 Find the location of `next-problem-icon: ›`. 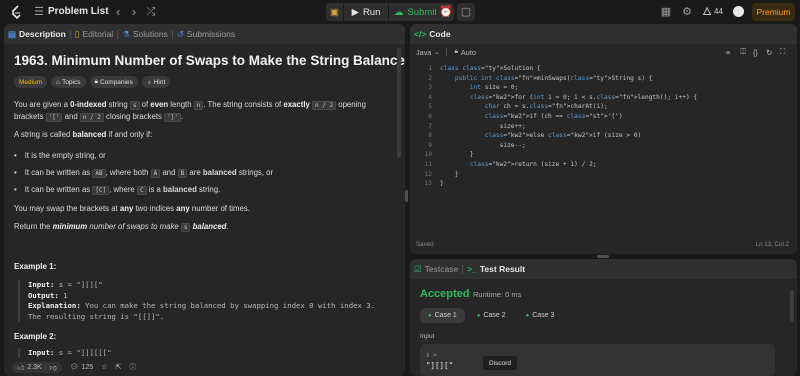

next-problem-icon: › is located at coordinates (134, 11).